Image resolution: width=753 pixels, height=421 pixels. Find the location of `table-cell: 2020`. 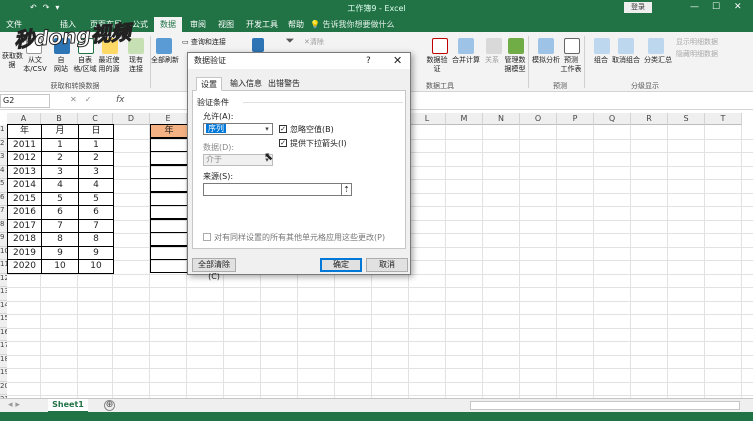

table-cell: 2020 is located at coordinates (24, 266).